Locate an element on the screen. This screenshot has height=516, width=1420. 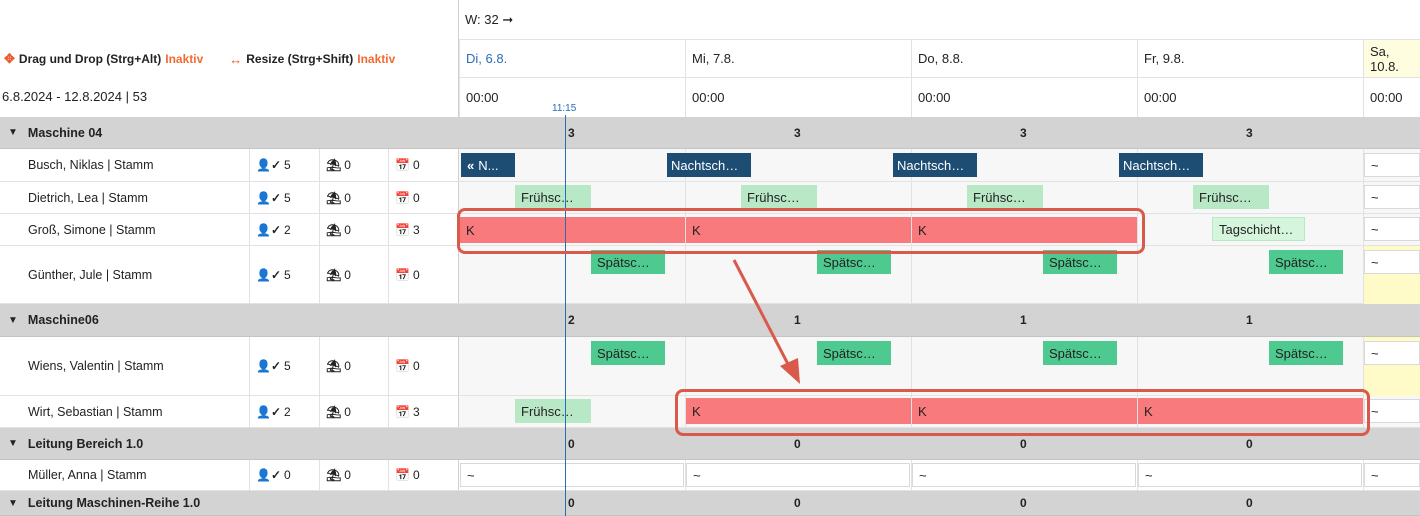
employee-row: Günther, Jule | Stamm 👤✓ 5 ⛱ 0 📅 0 is located at coordinates (229, 275).